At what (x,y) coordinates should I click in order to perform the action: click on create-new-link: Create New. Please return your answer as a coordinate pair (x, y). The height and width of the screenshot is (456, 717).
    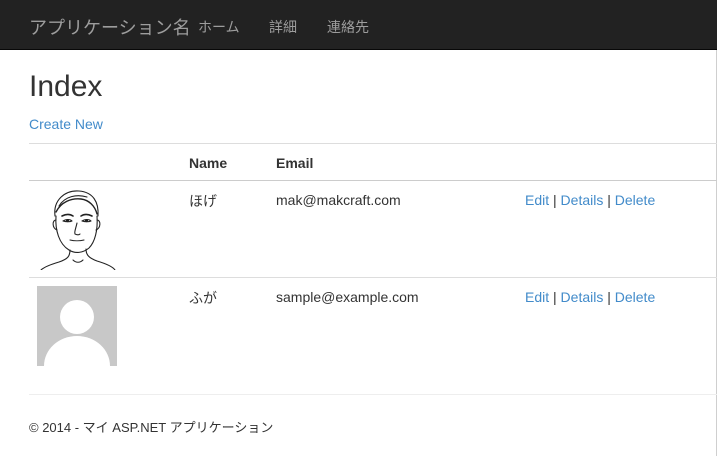
    Looking at the image, I should click on (66, 124).